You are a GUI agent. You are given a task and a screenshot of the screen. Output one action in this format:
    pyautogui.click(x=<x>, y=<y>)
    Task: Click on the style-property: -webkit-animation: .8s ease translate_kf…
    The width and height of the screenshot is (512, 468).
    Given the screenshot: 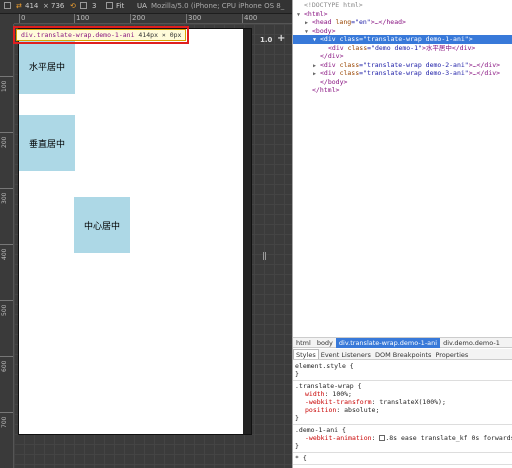 What is the action you would take?
    pyautogui.click(x=403, y=438)
    